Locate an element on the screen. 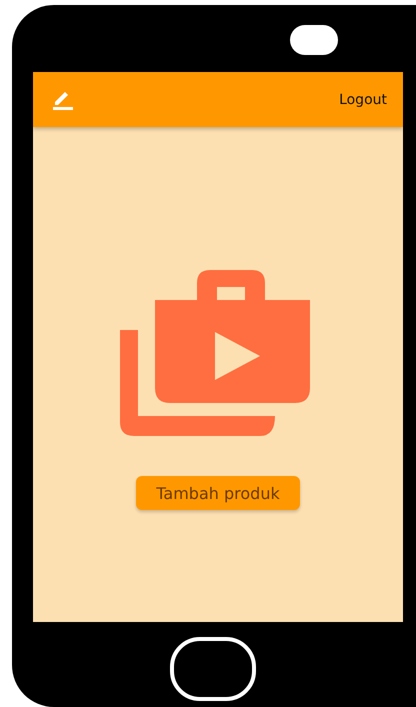  phone-speaker is located at coordinates (314, 40).